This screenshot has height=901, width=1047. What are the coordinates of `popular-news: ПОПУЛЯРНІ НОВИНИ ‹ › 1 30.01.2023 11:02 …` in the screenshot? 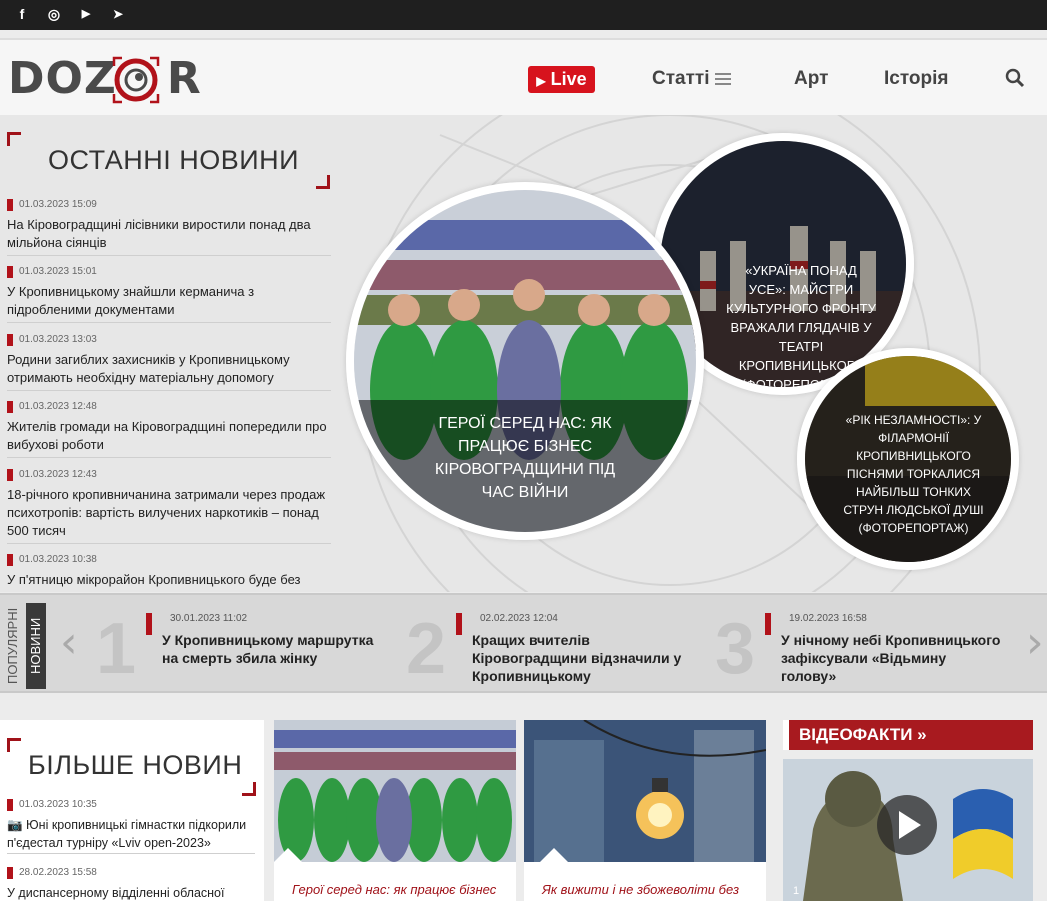 It's located at (523, 643).